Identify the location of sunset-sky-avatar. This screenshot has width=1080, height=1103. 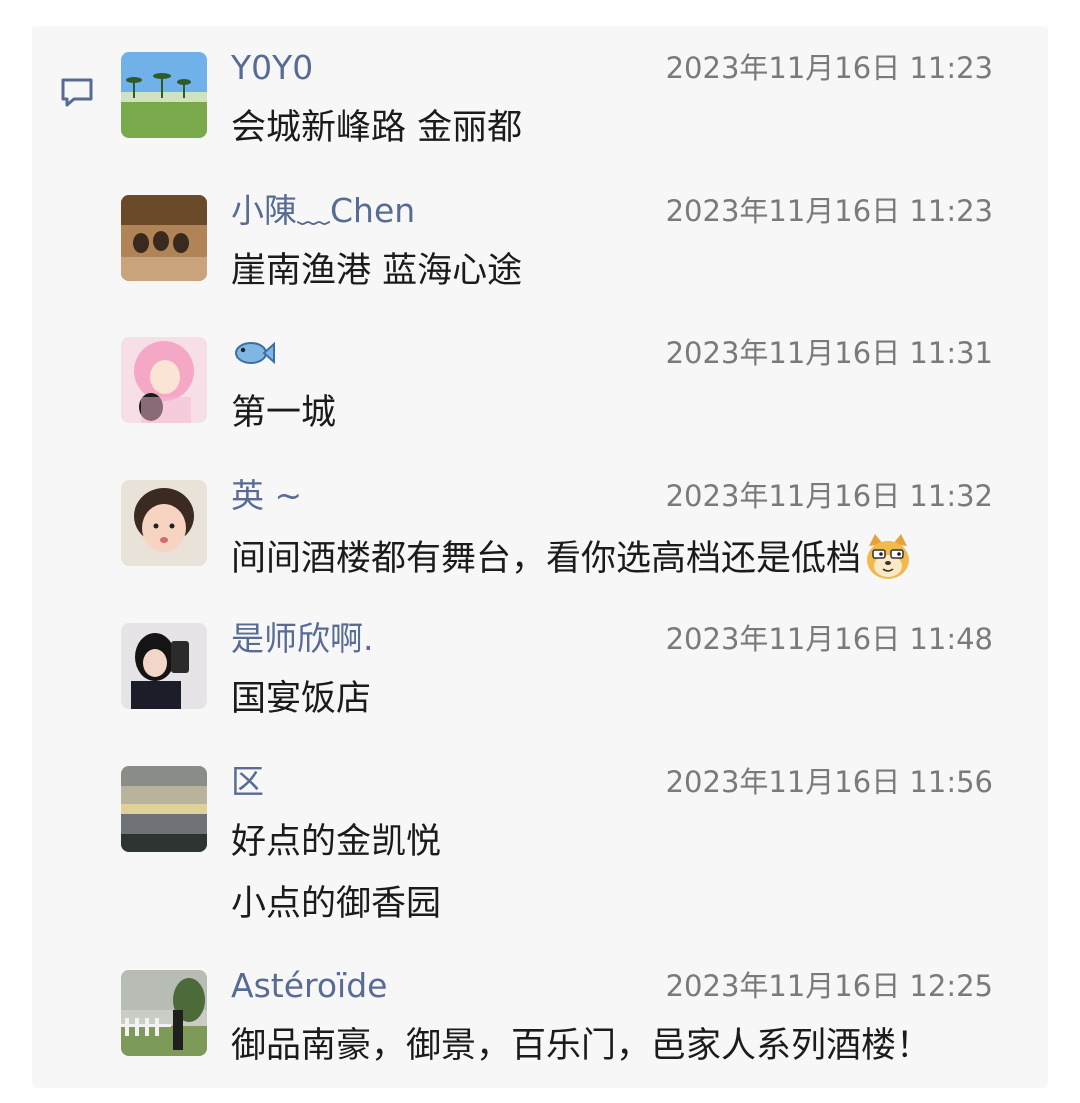
(164, 809).